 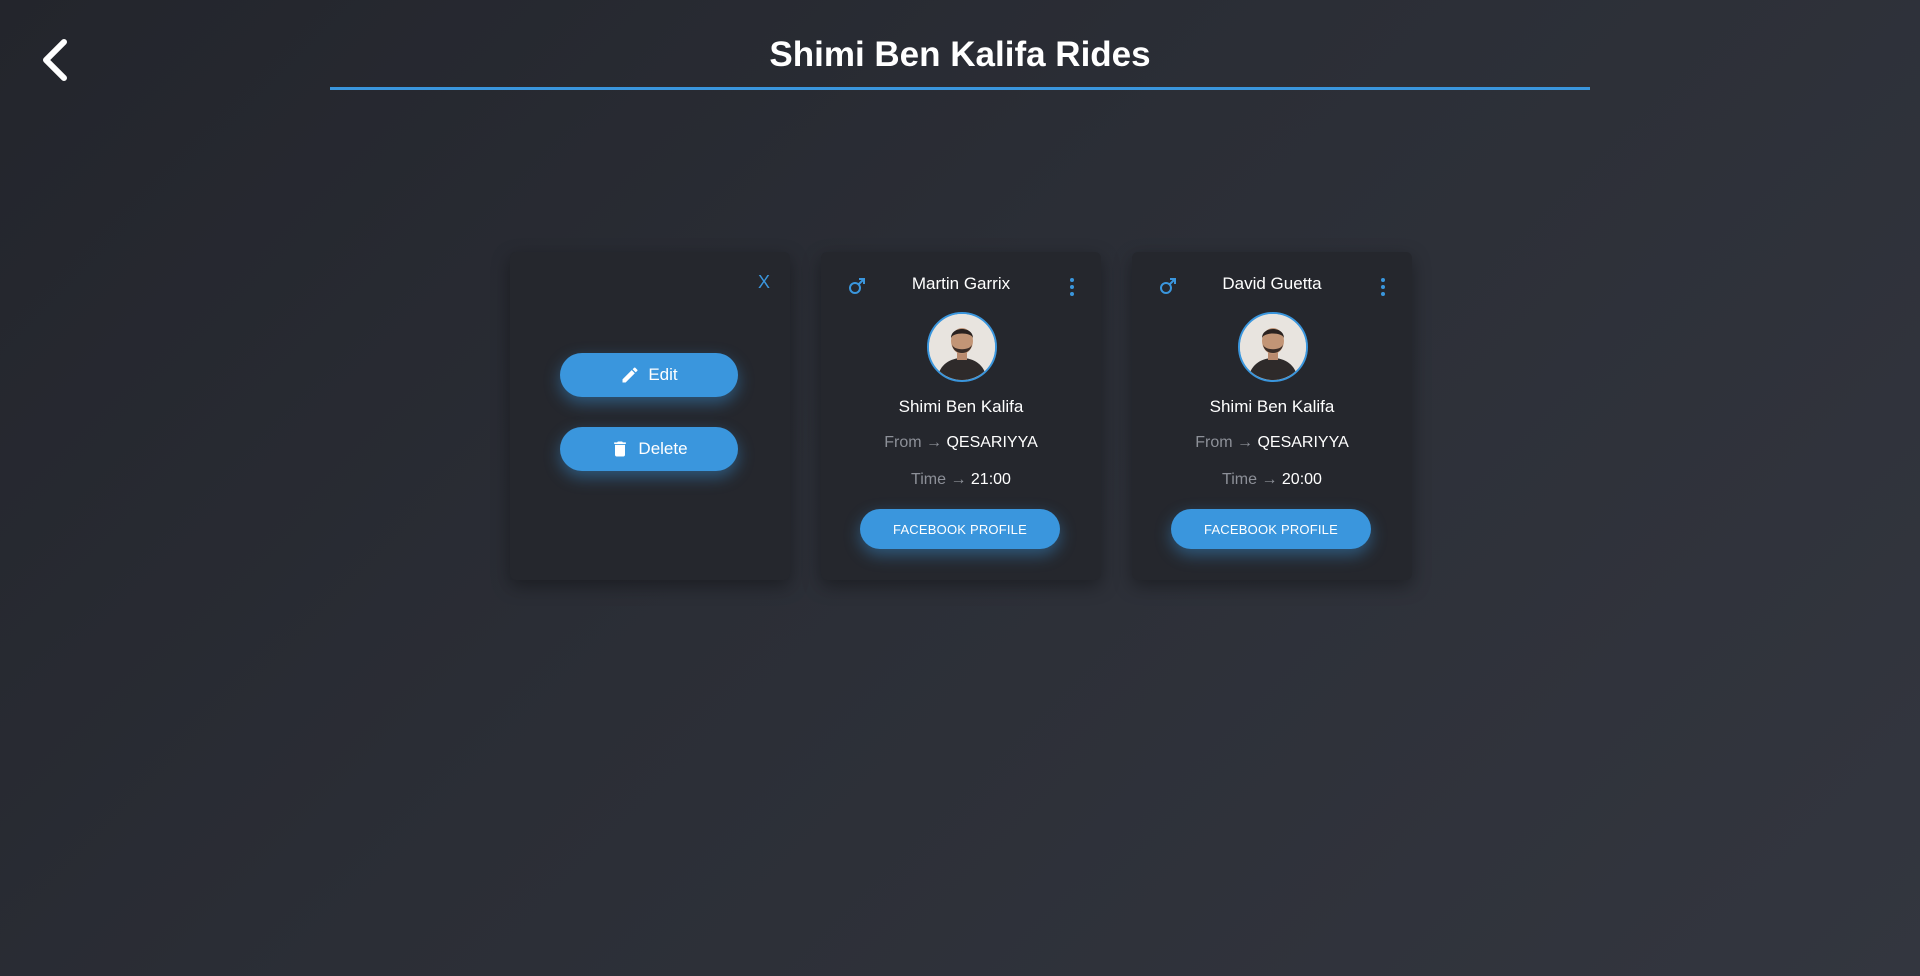 What do you see at coordinates (630, 375) in the screenshot?
I see `pencil-icon` at bounding box center [630, 375].